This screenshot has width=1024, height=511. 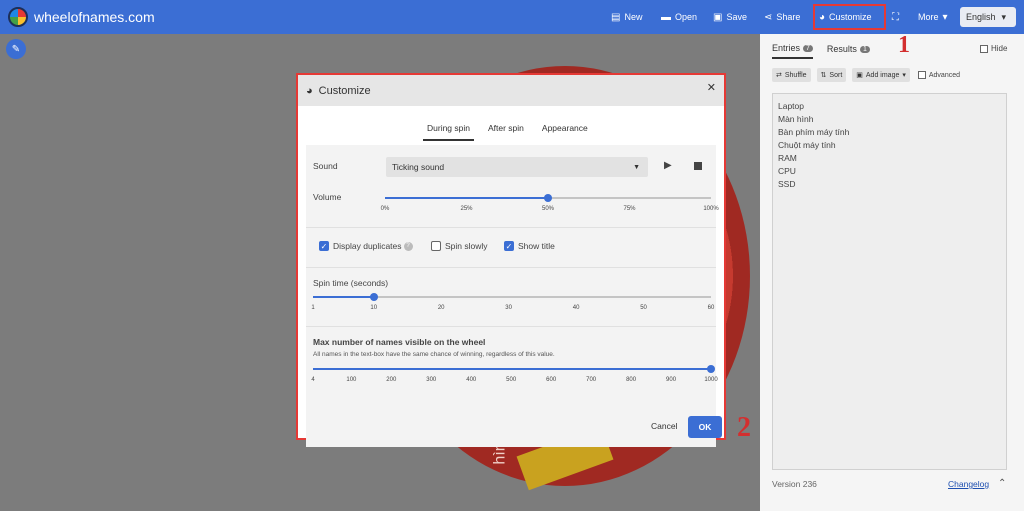 I want to click on spin-time-slider-fill, so click(x=343, y=297).